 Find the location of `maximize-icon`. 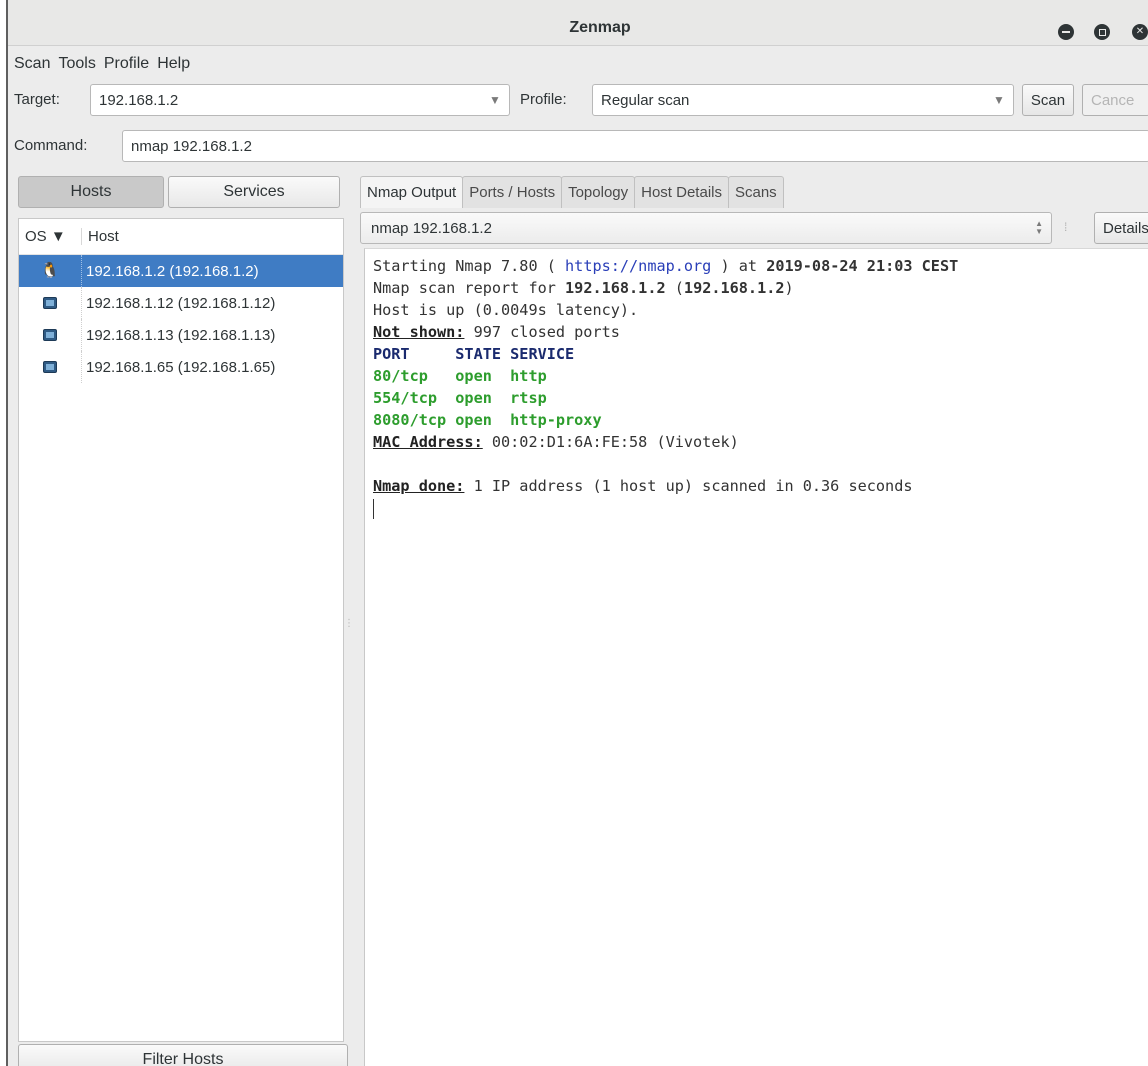

maximize-icon is located at coordinates (1102, 32).